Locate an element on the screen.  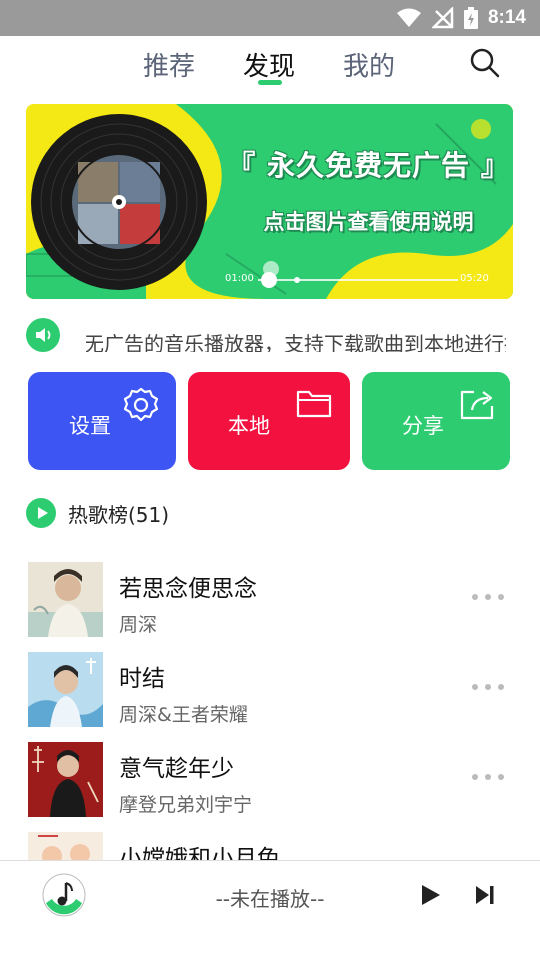
list-item: 时结 周深&王者荣耀 is located at coordinates (269, 691).